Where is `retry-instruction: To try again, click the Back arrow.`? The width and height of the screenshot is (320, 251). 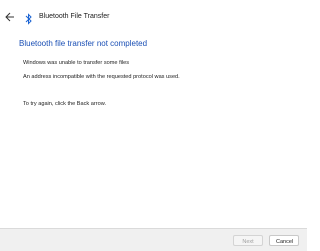 retry-instruction: To try again, click the Back arrow. is located at coordinates (65, 104).